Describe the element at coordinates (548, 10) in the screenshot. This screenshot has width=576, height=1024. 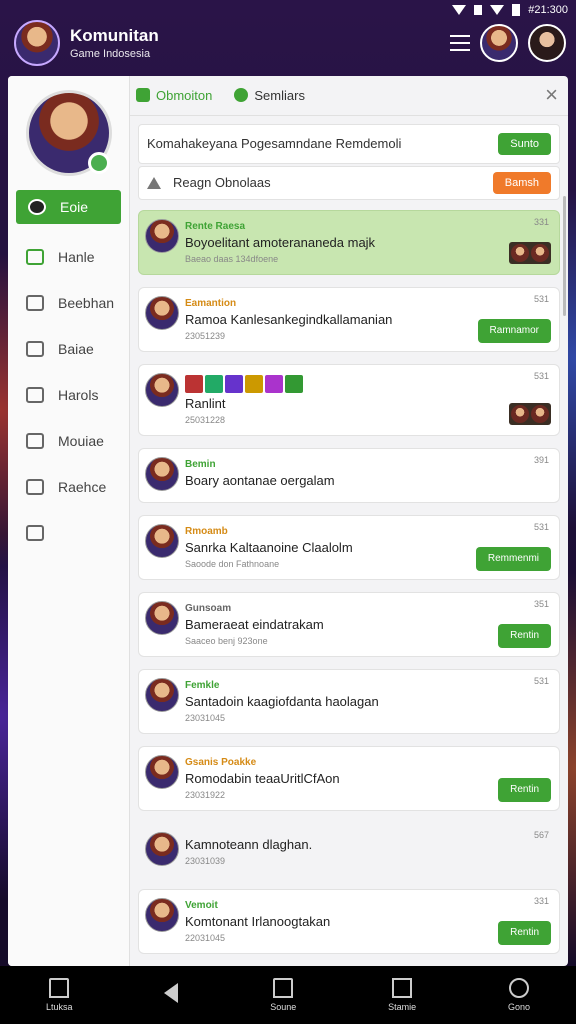
I see `status-time: #21:300` at that location.